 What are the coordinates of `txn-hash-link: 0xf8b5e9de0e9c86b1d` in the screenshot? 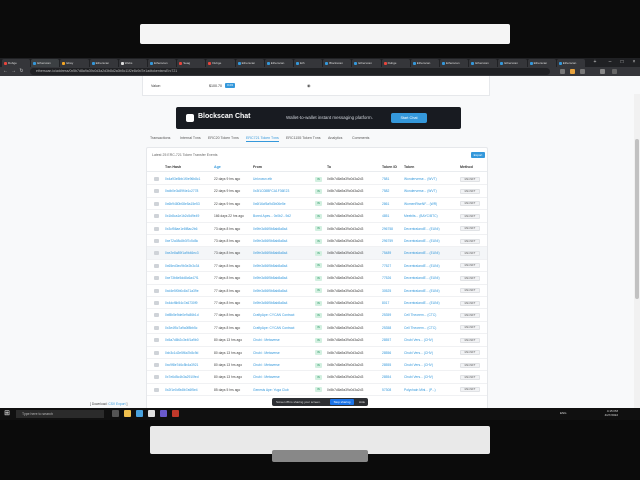 It's located at (187, 315).